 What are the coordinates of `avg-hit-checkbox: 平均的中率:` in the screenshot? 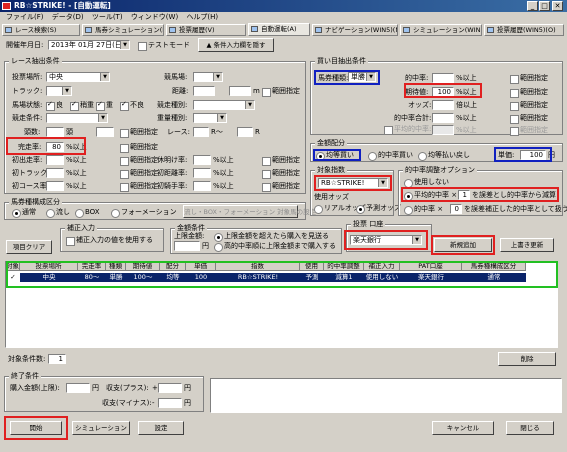 It's located at (407, 130).